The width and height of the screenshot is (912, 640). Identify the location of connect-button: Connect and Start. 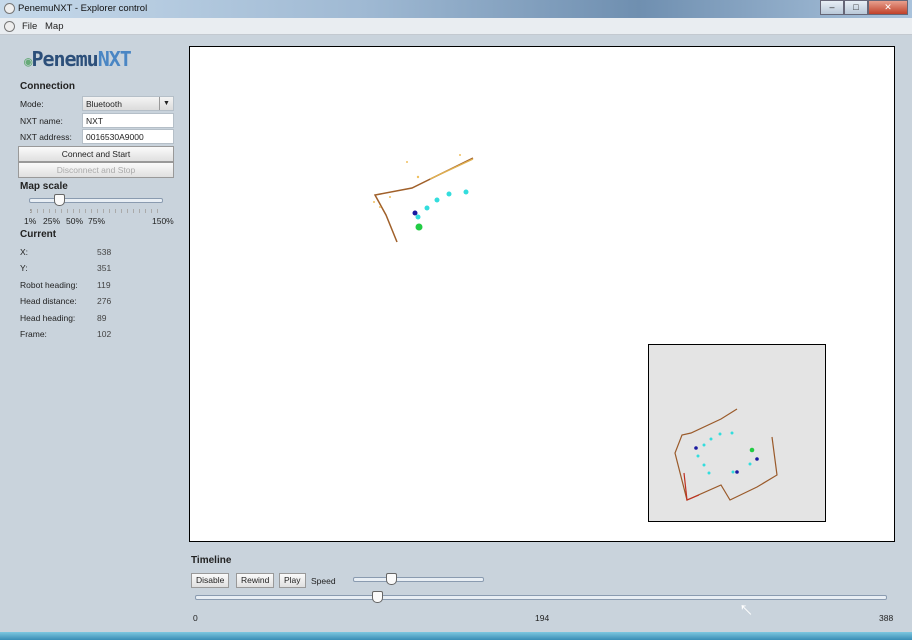
(96, 154).